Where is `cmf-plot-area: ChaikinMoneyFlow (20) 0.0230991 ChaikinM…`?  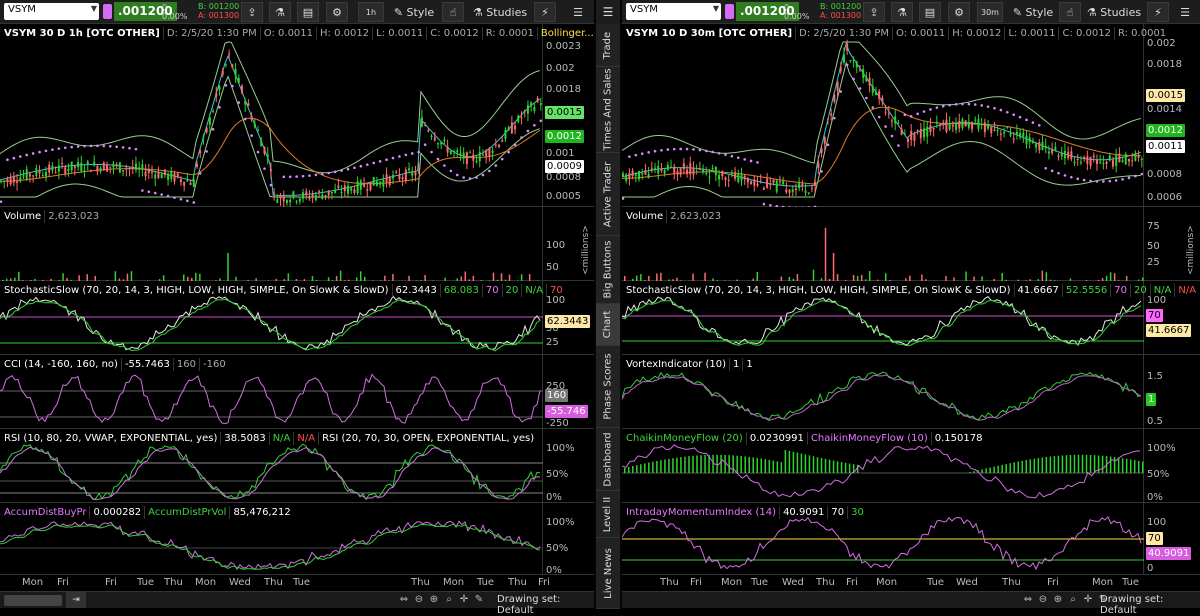 cmf-plot-area: ChaikinMoneyFlow (20) 0.0230991 ChaikinM… is located at coordinates (883, 465).